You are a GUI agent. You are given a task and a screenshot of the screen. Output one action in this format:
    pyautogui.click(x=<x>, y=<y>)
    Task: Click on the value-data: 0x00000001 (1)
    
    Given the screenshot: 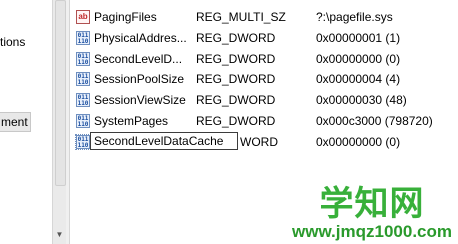 What is the action you would take?
    pyautogui.click(x=358, y=38)
    